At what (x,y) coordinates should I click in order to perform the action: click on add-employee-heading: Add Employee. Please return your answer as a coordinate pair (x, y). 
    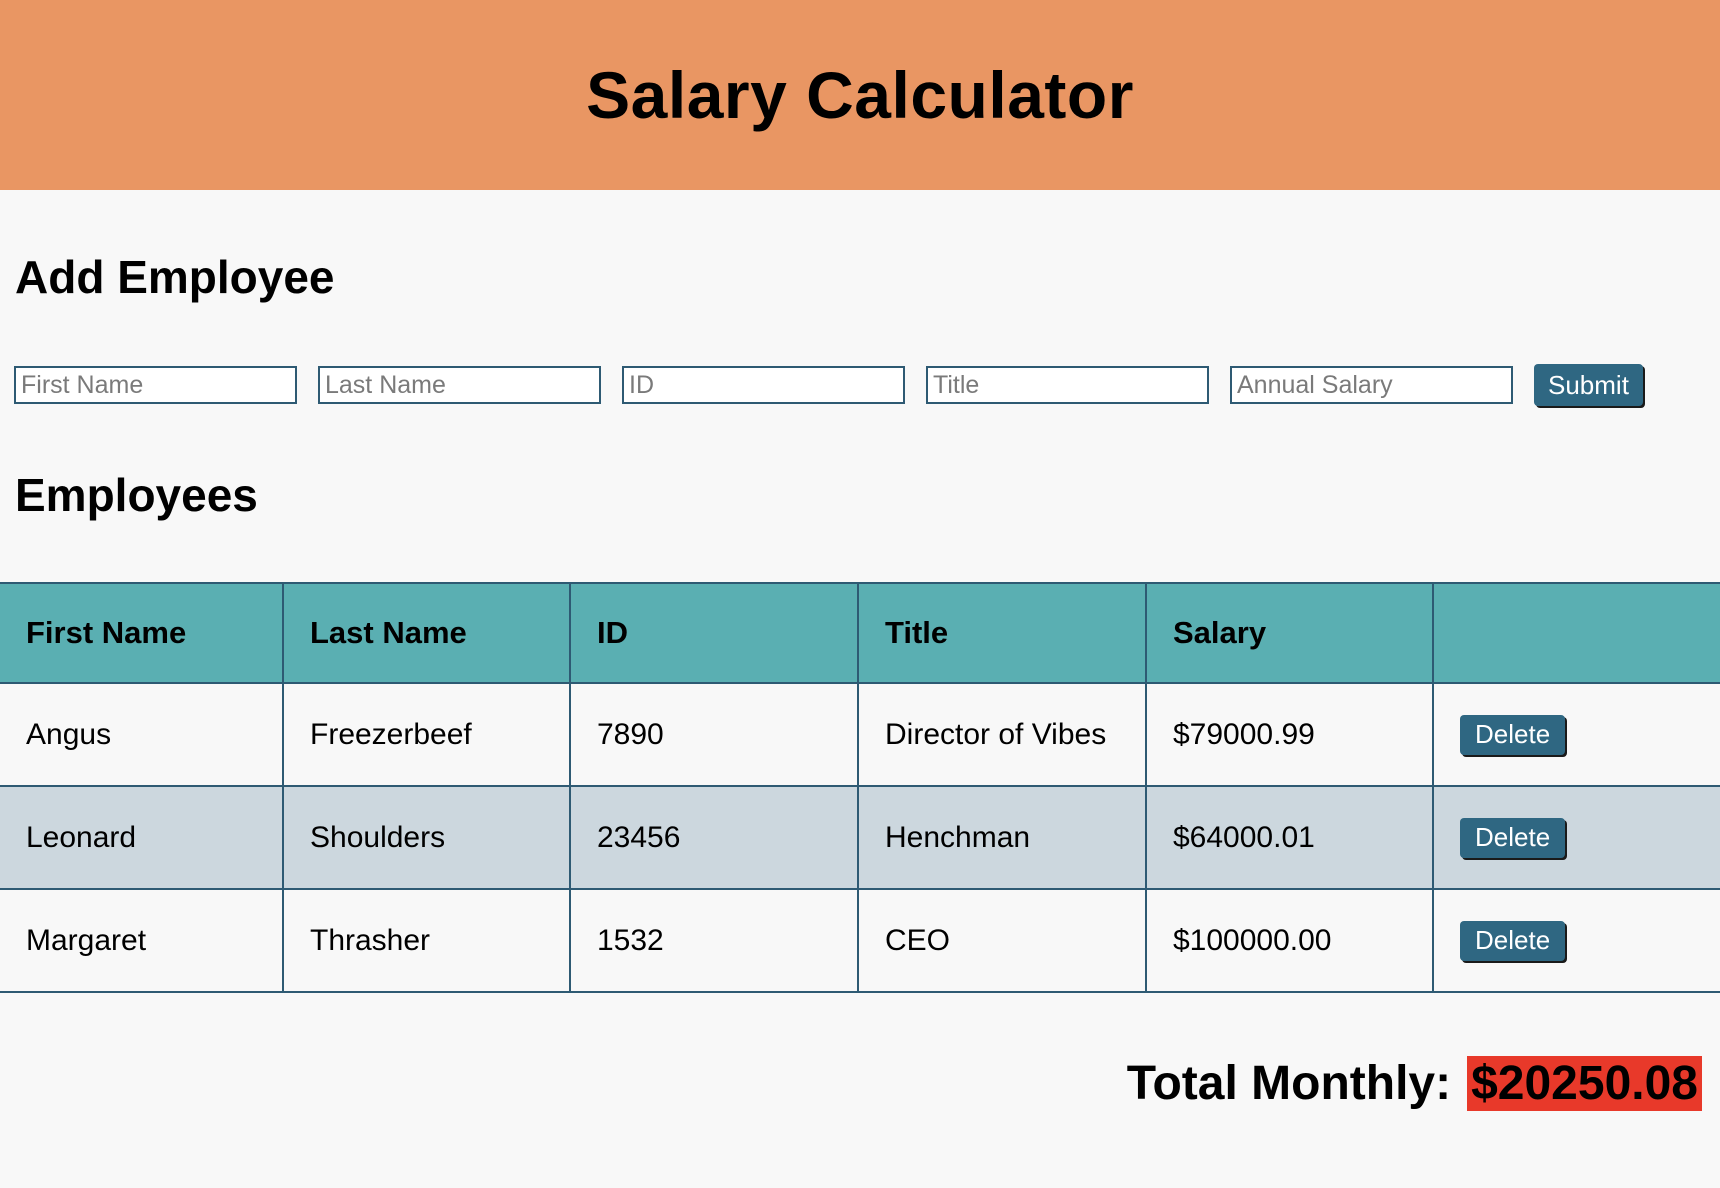
    Looking at the image, I should click on (175, 277).